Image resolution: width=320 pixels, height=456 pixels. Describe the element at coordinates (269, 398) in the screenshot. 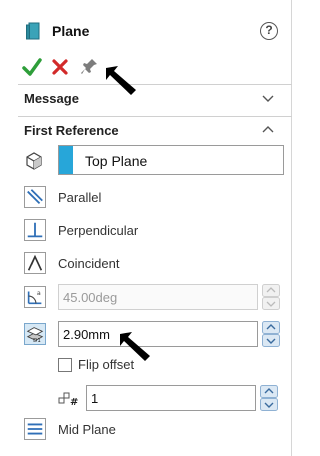

I see `instances-spinner-icon` at that location.